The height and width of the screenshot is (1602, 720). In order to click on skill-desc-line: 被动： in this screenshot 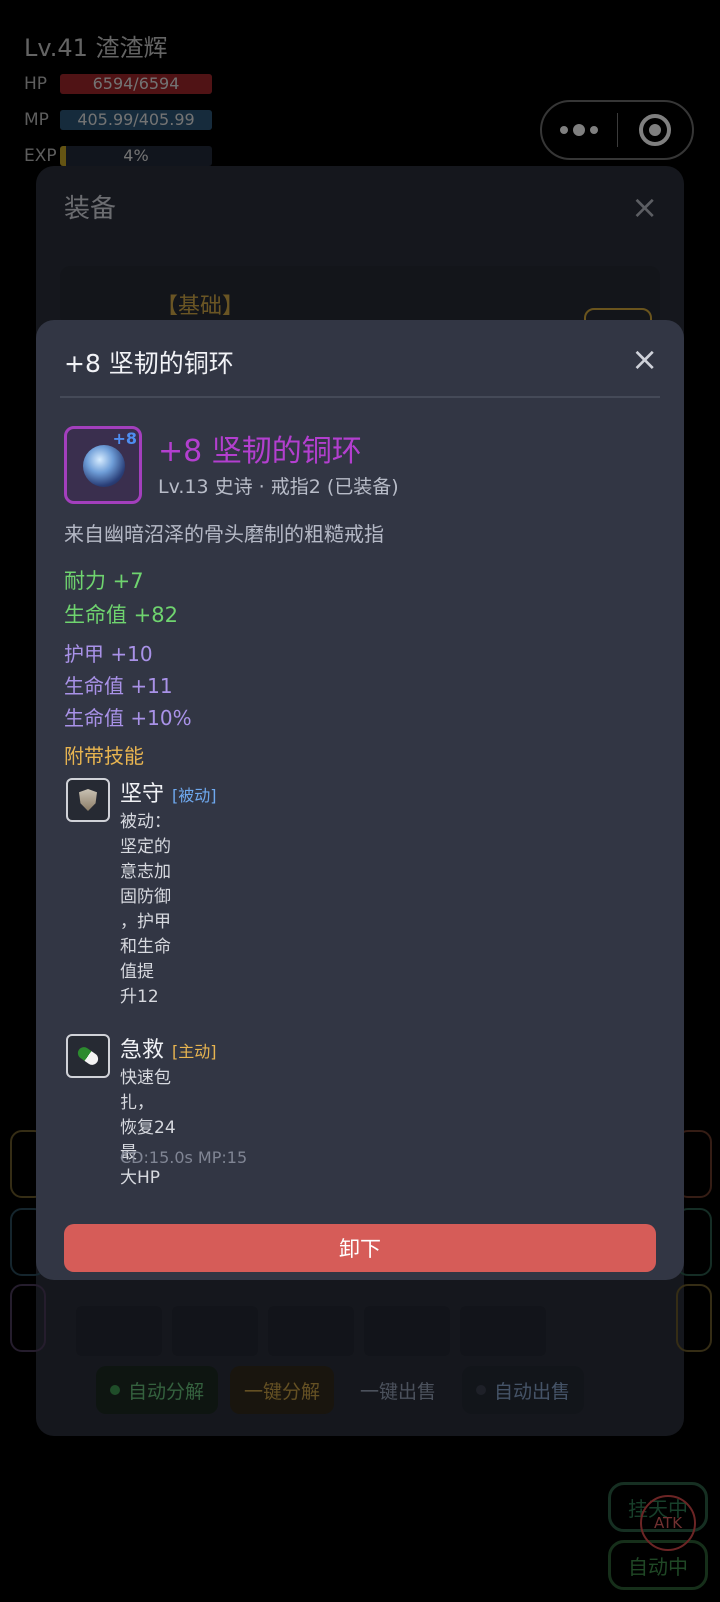, I will do `click(145, 822)`.